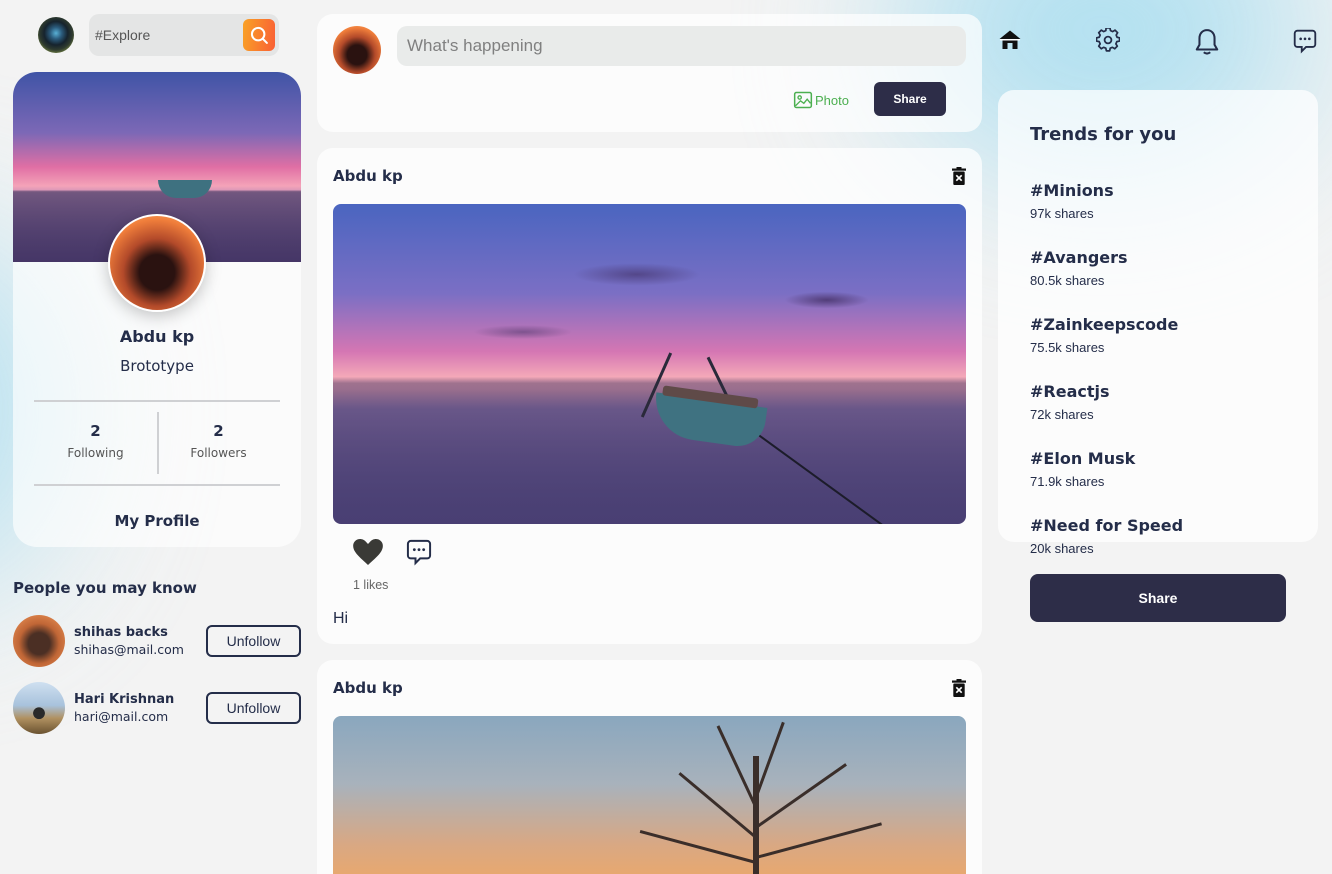  What do you see at coordinates (709, 421) in the screenshot?
I see `boat-shape` at bounding box center [709, 421].